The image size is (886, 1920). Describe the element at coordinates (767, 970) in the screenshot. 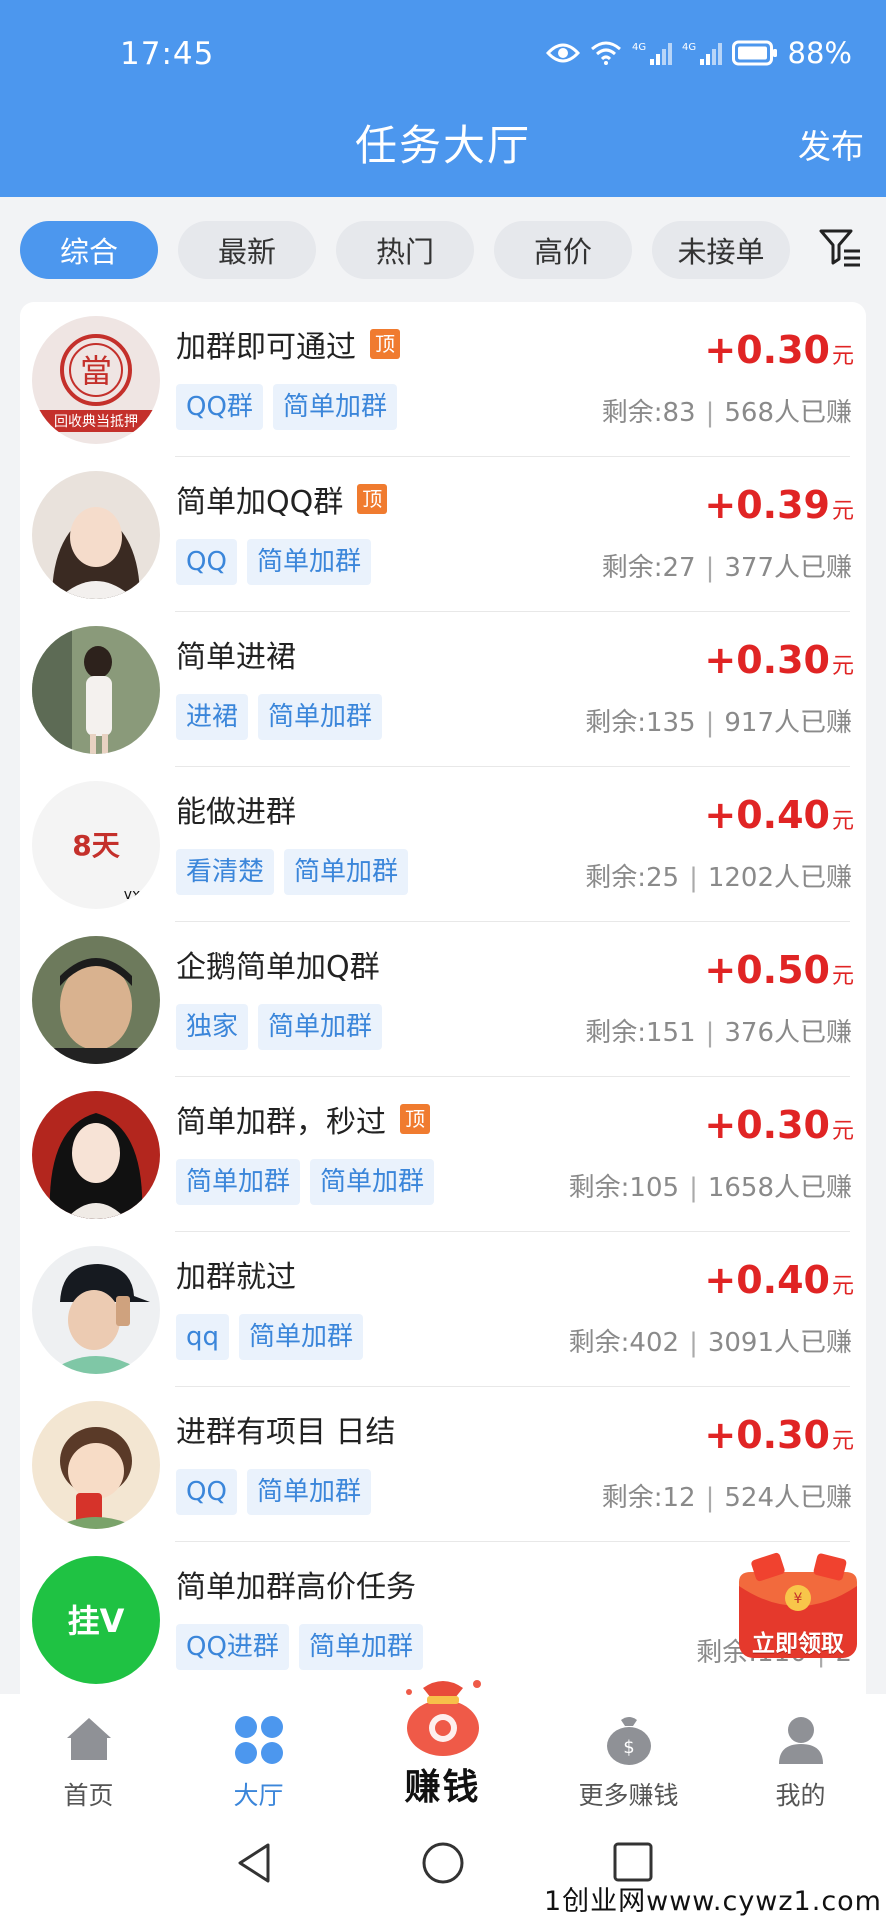

I see `task-price: +0.50` at that location.